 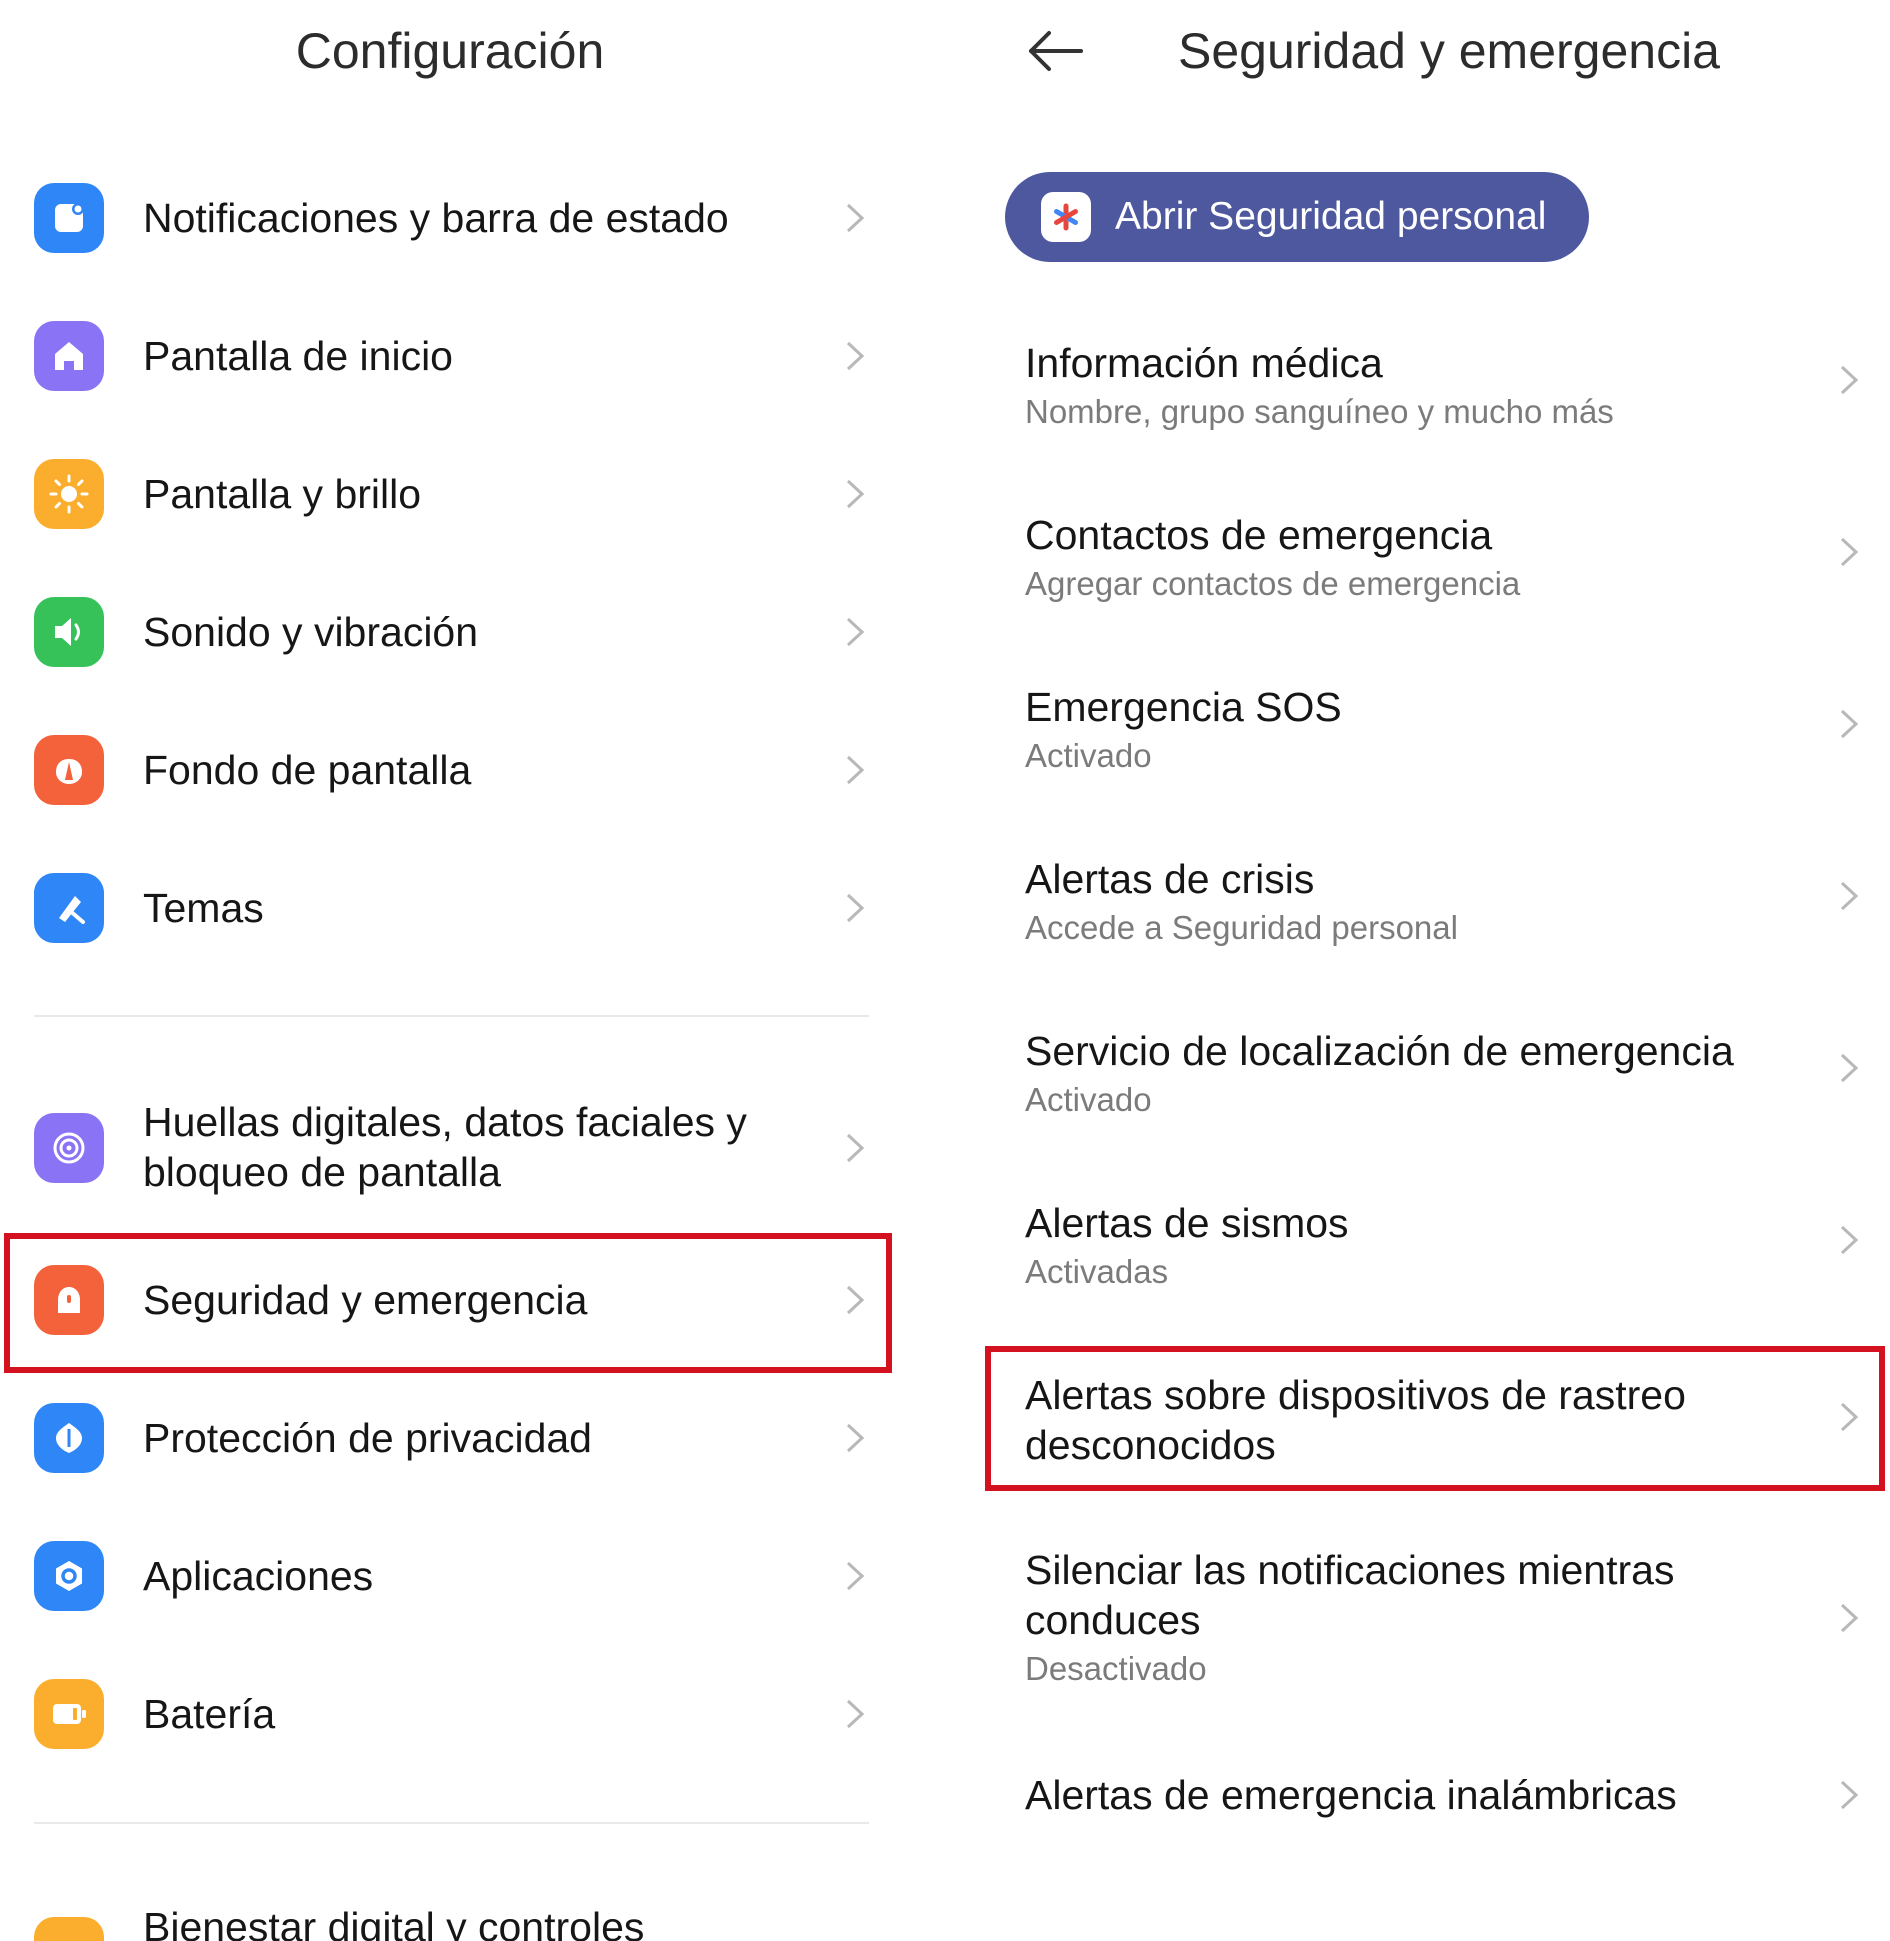 What do you see at coordinates (1379, 1051) in the screenshot?
I see `security-item-title: Servicio de localización de emergencia` at bounding box center [1379, 1051].